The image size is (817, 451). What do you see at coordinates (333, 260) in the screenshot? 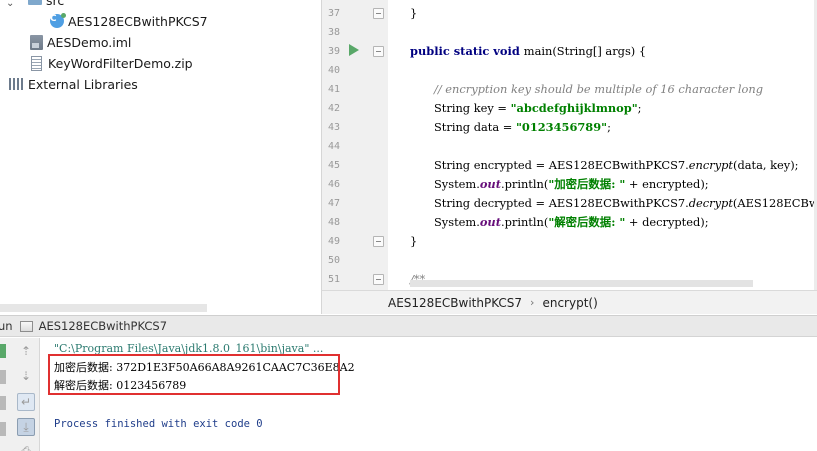
I see `line-number: 50` at bounding box center [333, 260].